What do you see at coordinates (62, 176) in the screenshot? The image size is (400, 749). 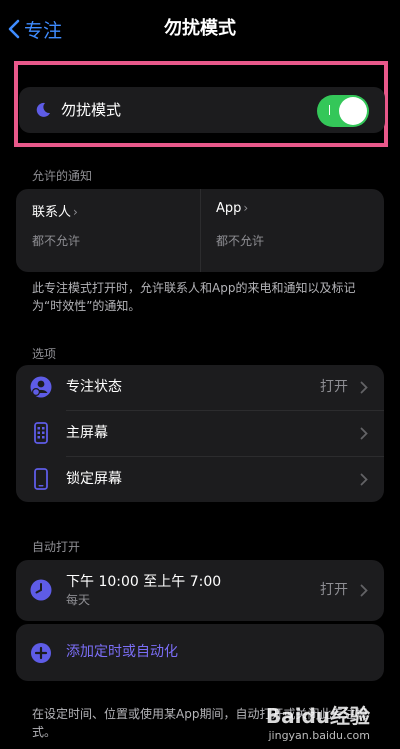 I see `allowed-heading: 允许的通知` at bounding box center [62, 176].